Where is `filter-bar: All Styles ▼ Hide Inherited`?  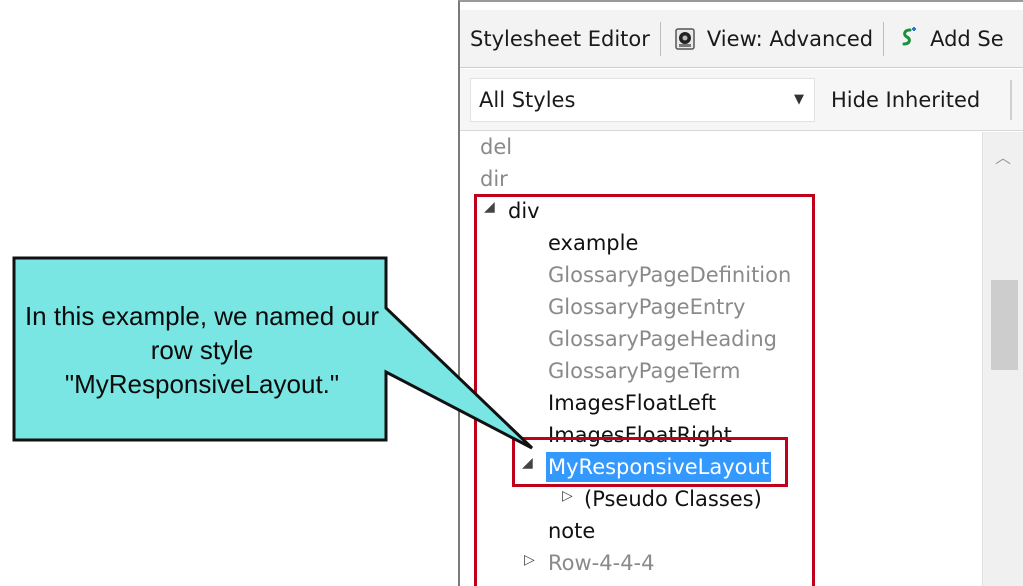
filter-bar: All Styles ▼ Hide Inherited is located at coordinates (741, 100).